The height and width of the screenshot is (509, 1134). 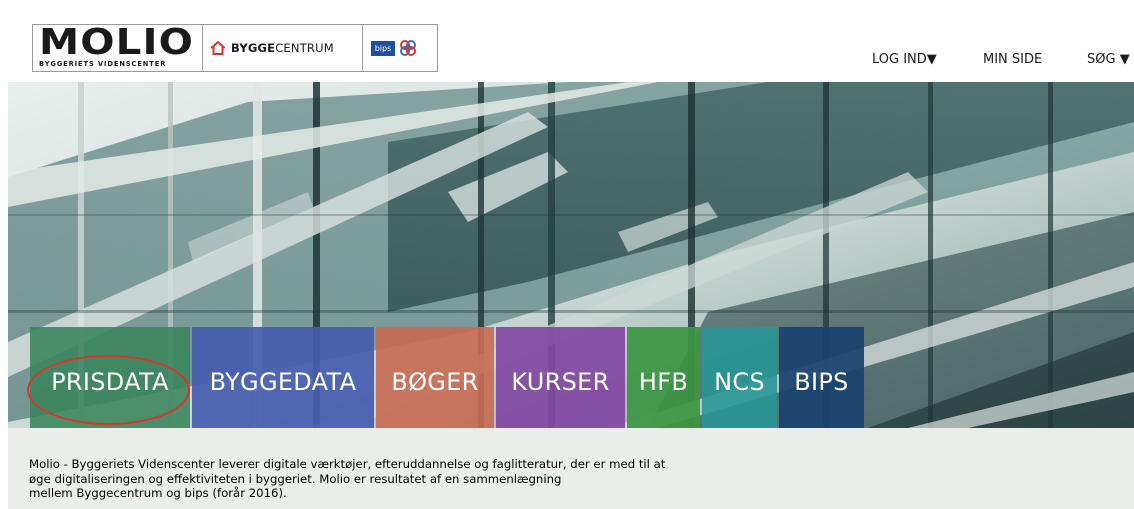 I want to click on tile-hfb: HFB, so click(x=663, y=377).